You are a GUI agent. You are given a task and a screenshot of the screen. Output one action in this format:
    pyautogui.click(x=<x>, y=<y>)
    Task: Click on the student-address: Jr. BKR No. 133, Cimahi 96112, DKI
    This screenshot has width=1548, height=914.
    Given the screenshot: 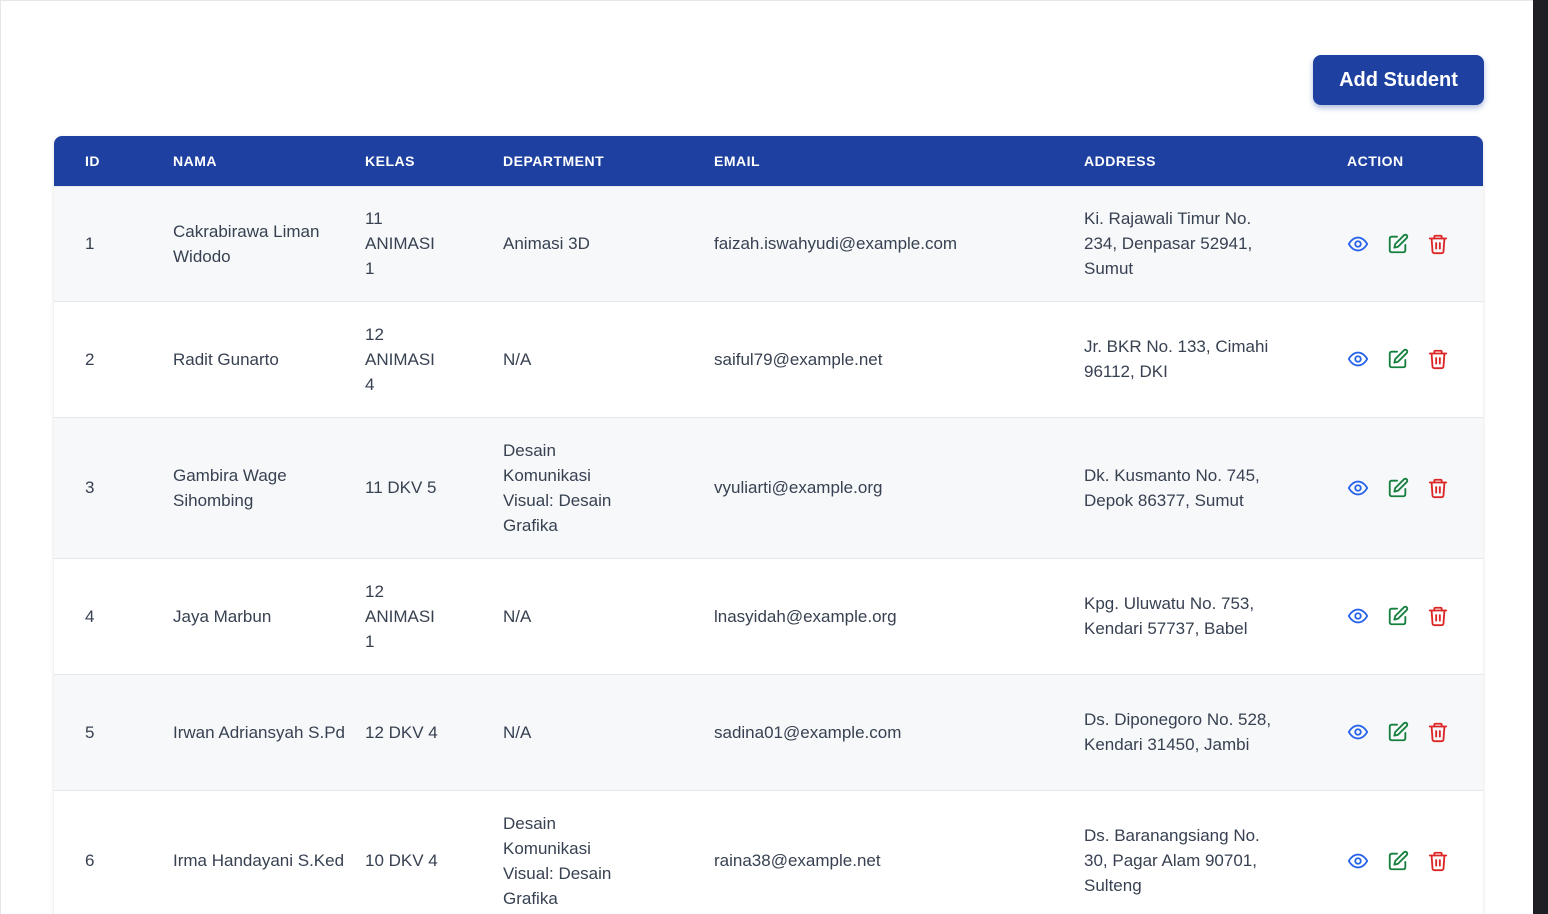 What is the action you would take?
    pyautogui.click(x=1176, y=359)
    